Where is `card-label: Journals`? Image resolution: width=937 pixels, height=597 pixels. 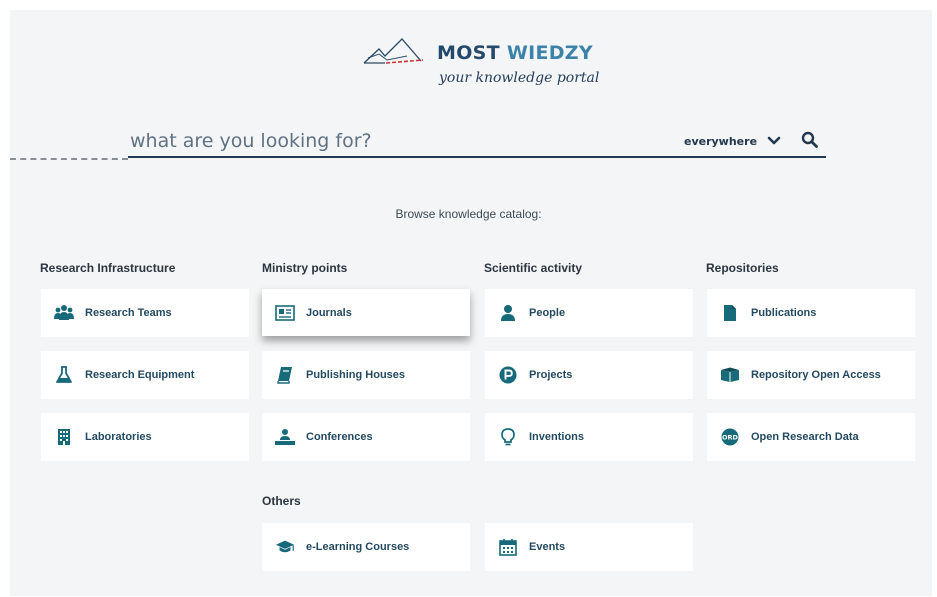
card-label: Journals is located at coordinates (329, 312).